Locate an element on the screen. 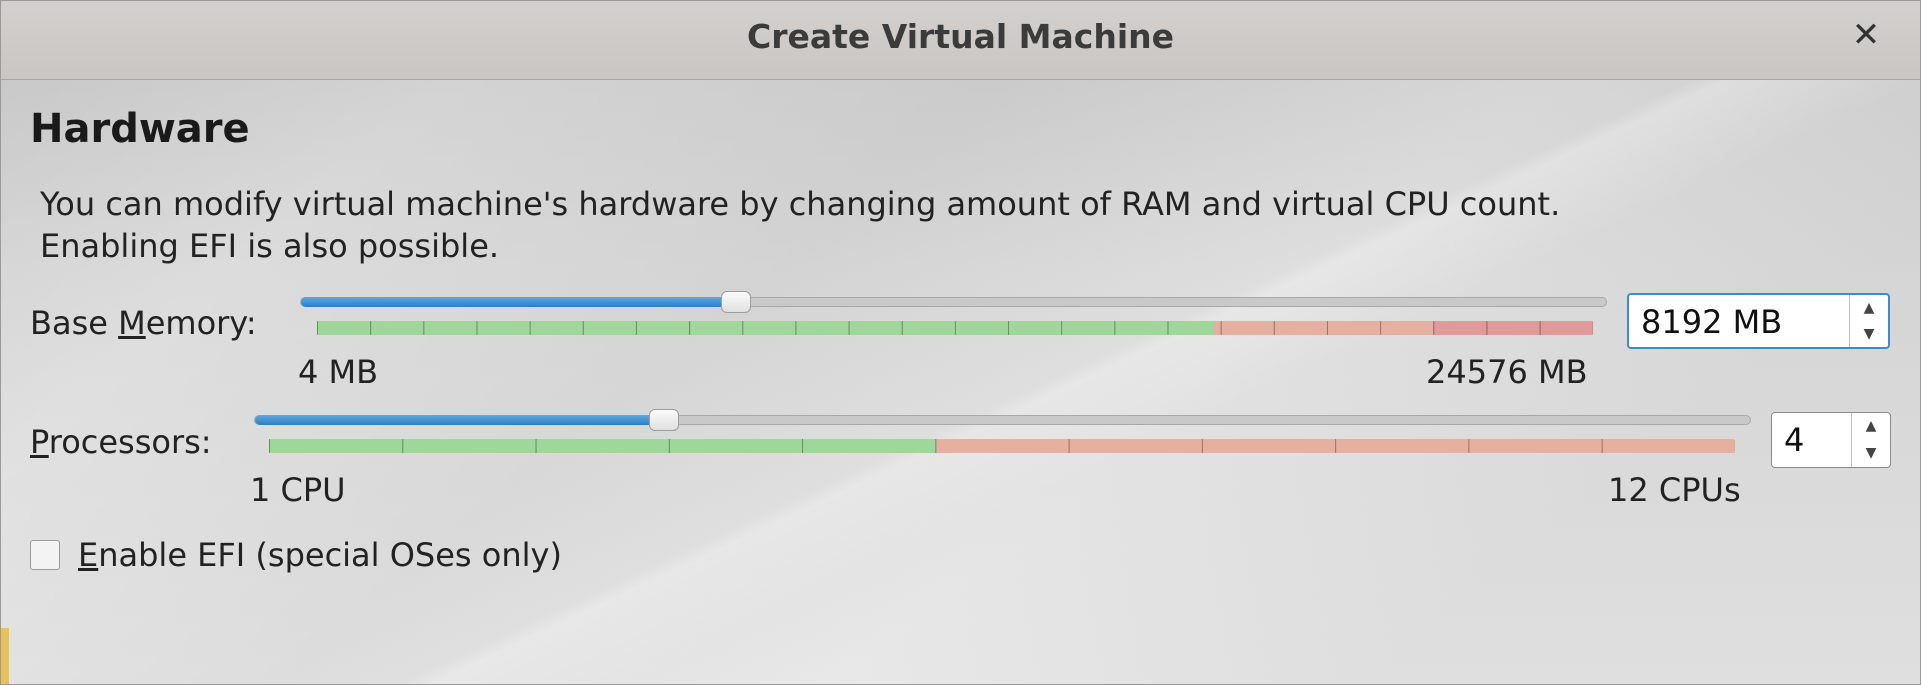 The image size is (1921, 685). base-memory-label: Base Memory: is located at coordinates (143, 323).